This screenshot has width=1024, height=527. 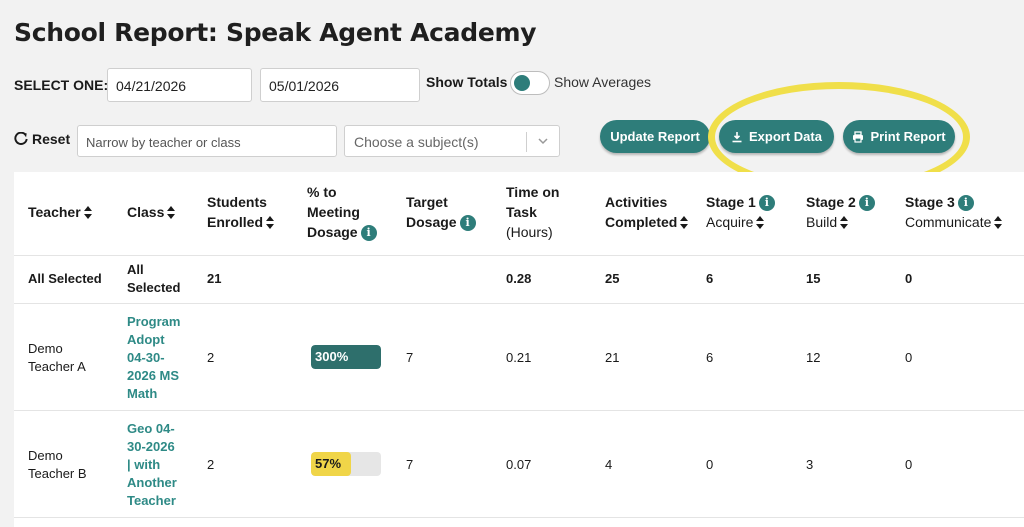 I want to click on summary-class: All Selected, so click(x=153, y=279).